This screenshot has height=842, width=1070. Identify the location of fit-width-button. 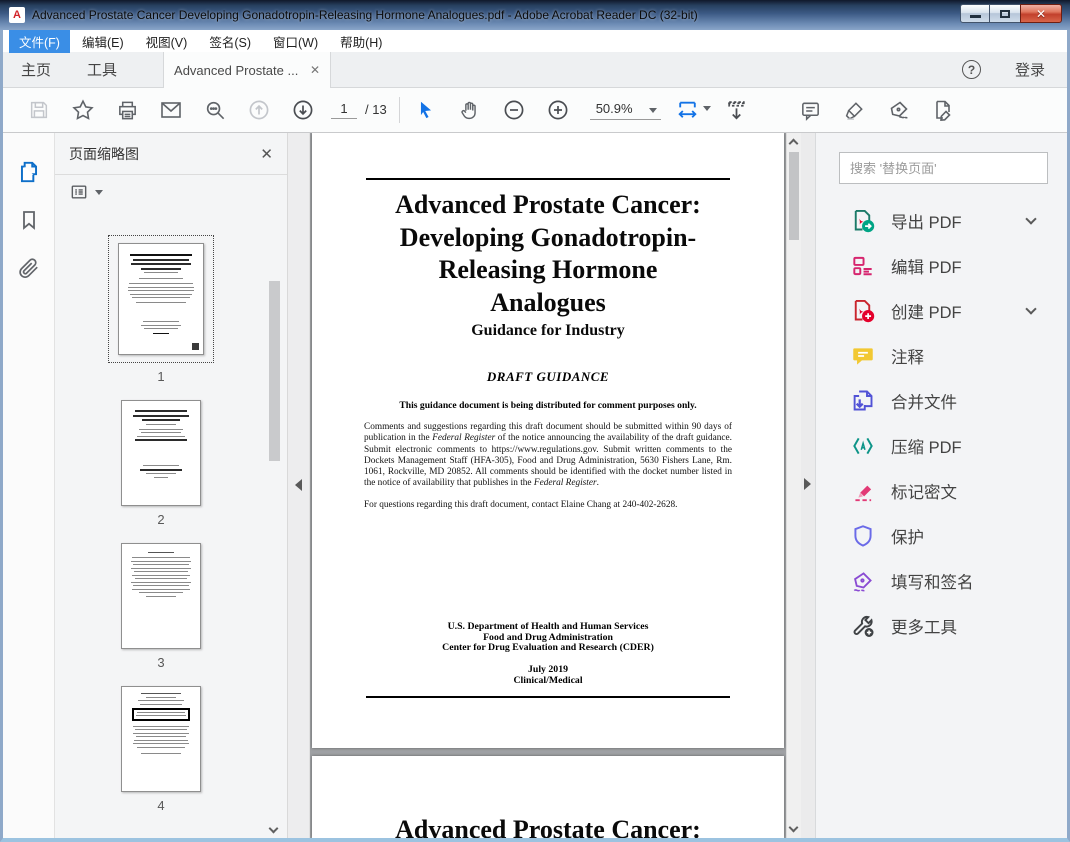
(693, 110).